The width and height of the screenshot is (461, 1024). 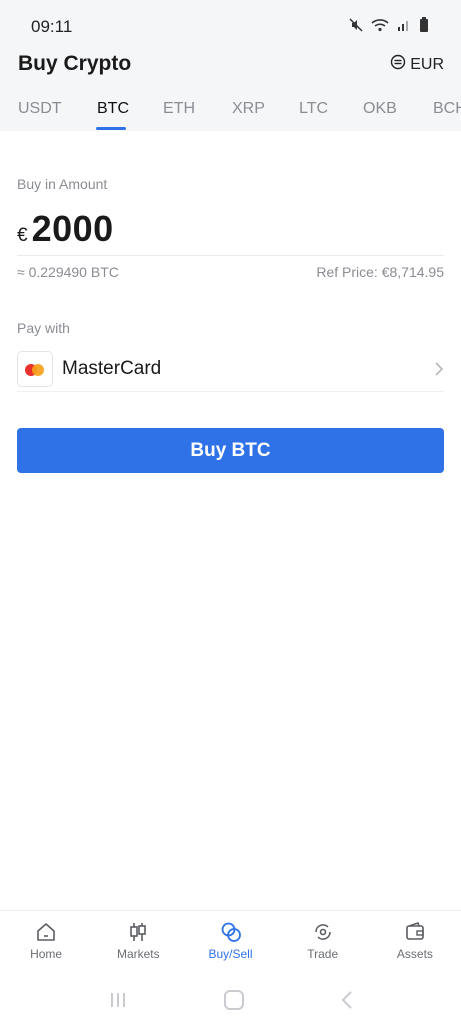 I want to click on tab-xrp: XRP, so click(x=248, y=109).